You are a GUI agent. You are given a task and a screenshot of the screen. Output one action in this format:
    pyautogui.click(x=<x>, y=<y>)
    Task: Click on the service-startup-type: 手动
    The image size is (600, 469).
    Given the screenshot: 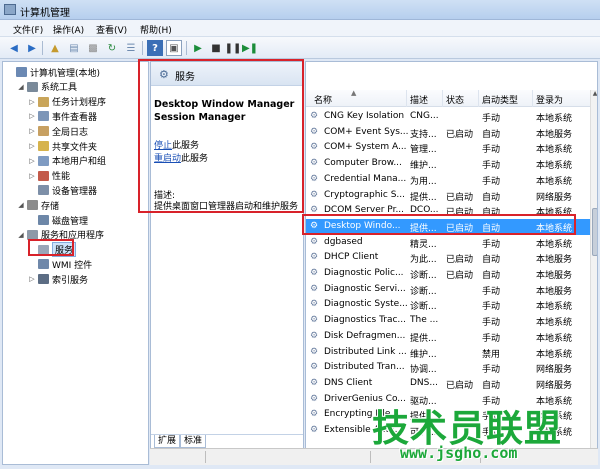 What is the action you would take?
    pyautogui.click(x=491, y=150)
    